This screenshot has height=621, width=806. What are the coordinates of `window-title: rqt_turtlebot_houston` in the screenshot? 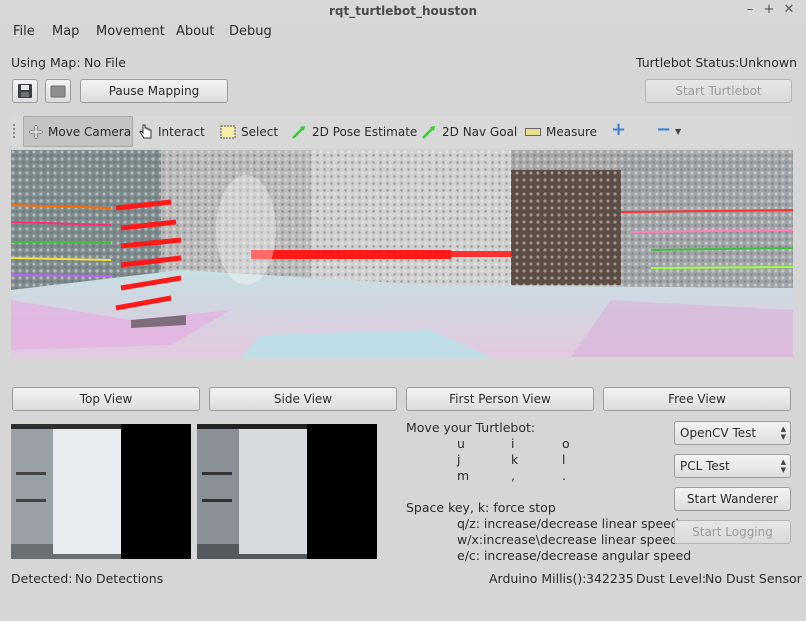 It's located at (403, 11).